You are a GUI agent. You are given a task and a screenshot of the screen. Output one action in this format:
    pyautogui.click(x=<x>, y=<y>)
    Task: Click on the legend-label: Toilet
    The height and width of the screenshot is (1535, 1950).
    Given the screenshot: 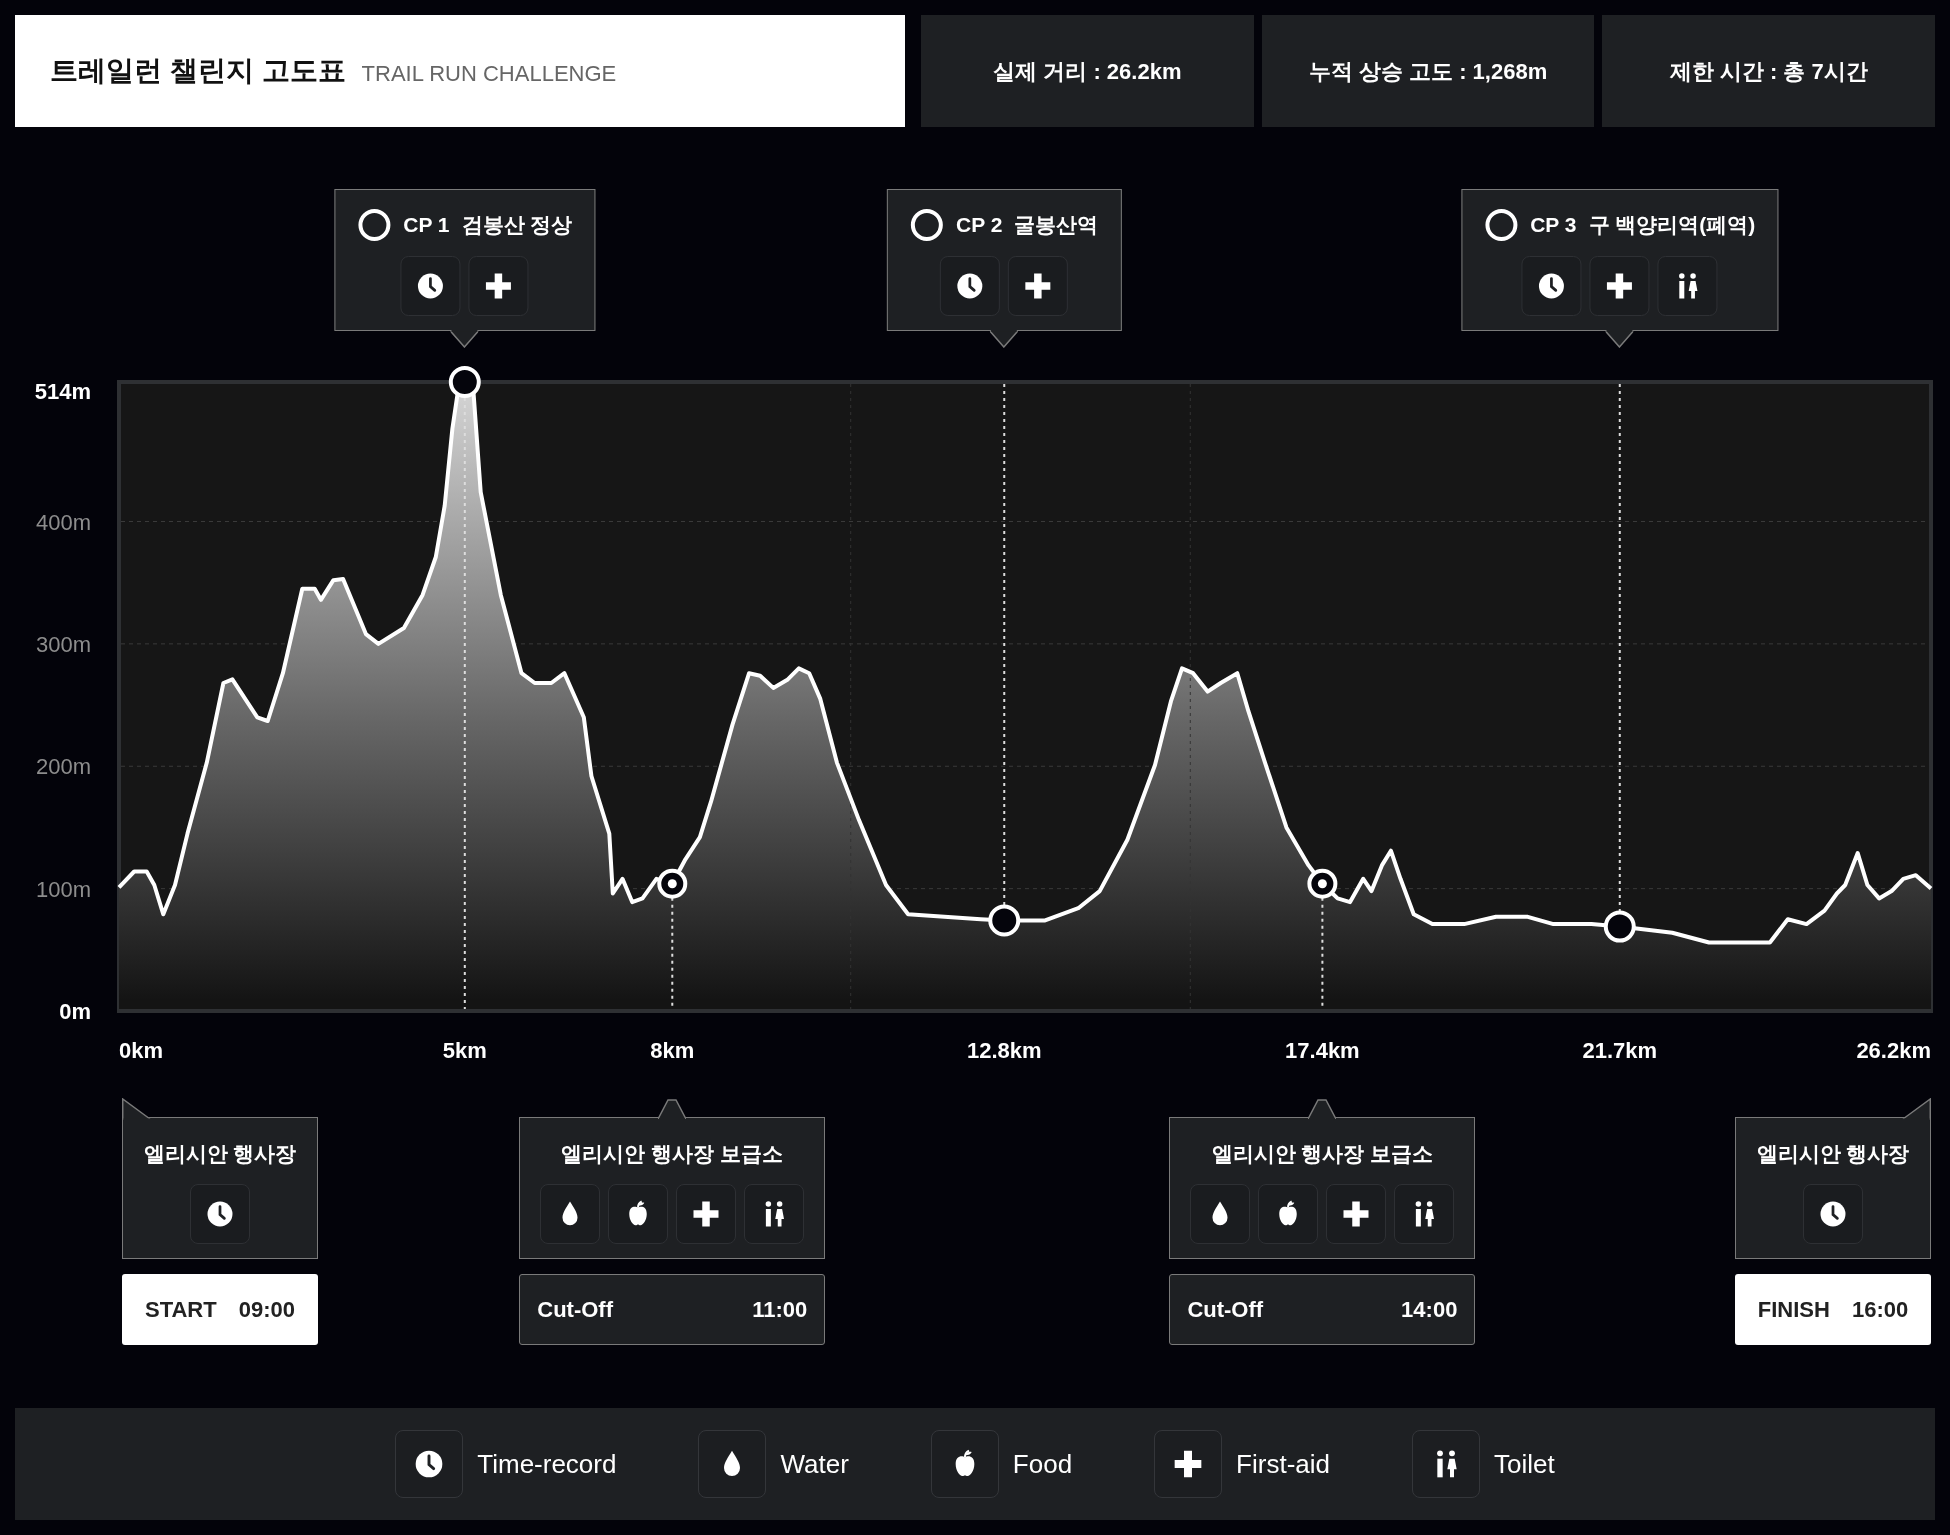 What is the action you would take?
    pyautogui.click(x=1524, y=1464)
    